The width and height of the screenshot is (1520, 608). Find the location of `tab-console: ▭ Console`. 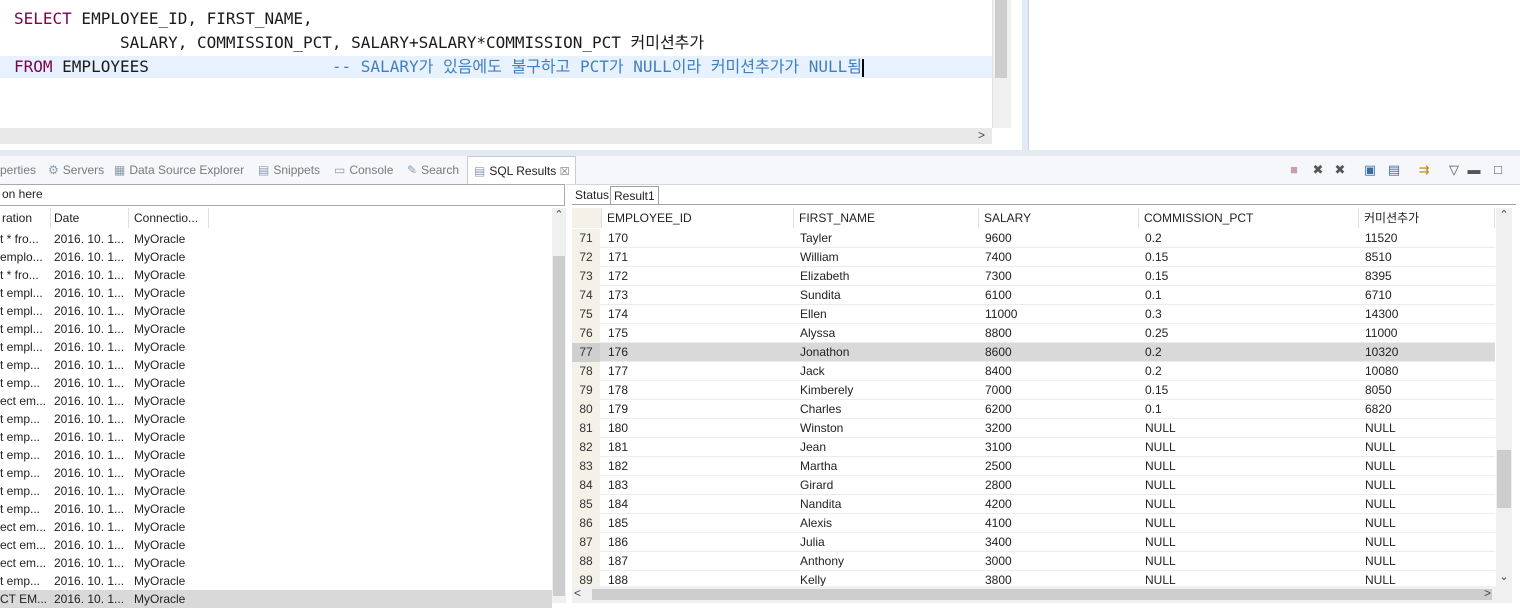

tab-console: ▭ Console is located at coordinates (363, 170).